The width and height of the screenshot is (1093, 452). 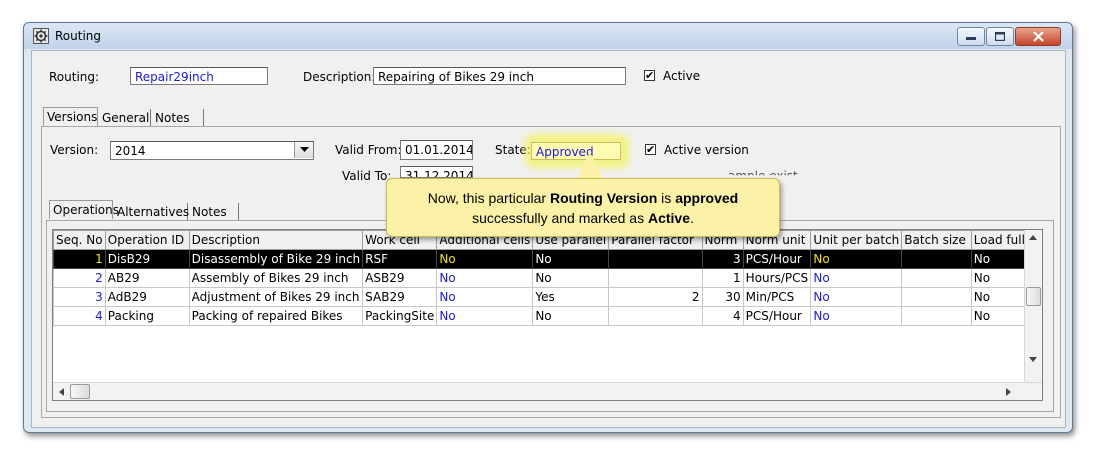 I want to click on title-bar: Routing, so click(x=548, y=36).